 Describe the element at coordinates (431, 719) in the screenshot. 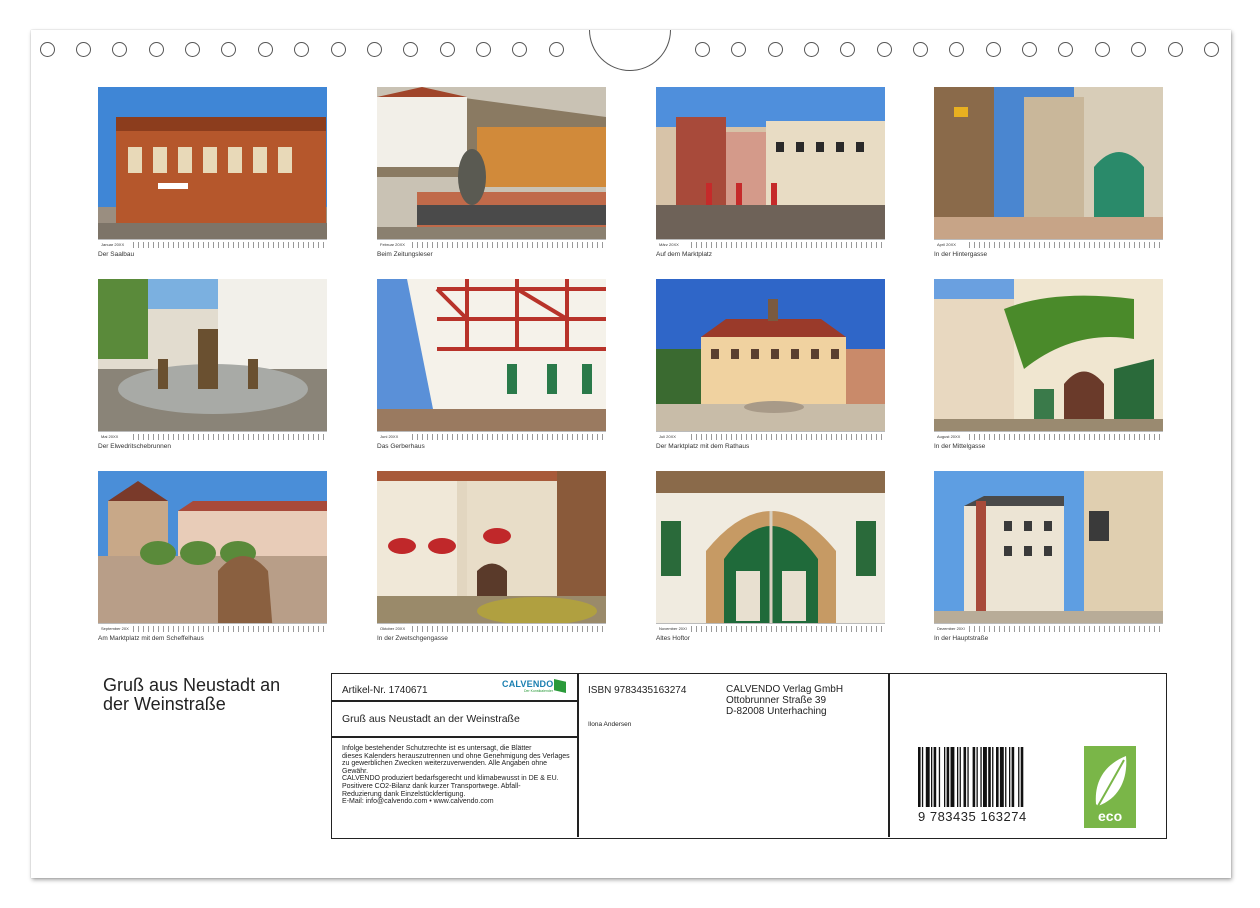

I see `product-title: Gruß aus Neustadt an der Weinstraße` at that location.